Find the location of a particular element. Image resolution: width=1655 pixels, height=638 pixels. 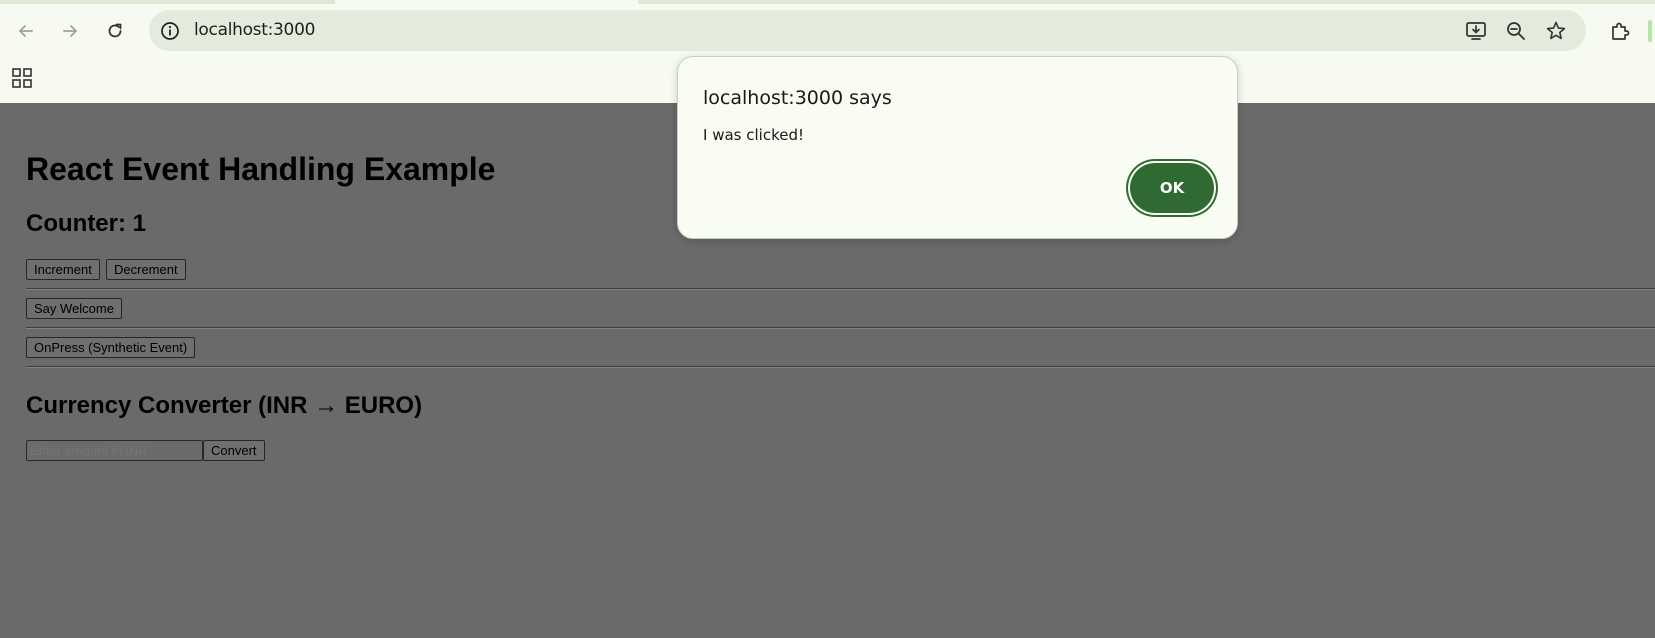

dialog-message: I was clicked! is located at coordinates (753, 135).